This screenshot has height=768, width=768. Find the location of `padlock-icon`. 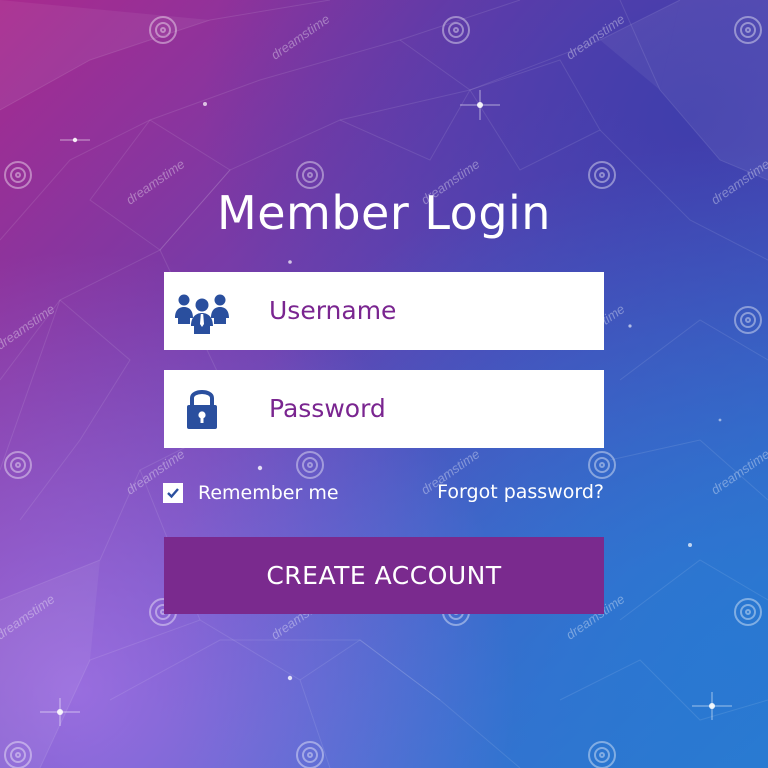

padlock-icon is located at coordinates (202, 409).